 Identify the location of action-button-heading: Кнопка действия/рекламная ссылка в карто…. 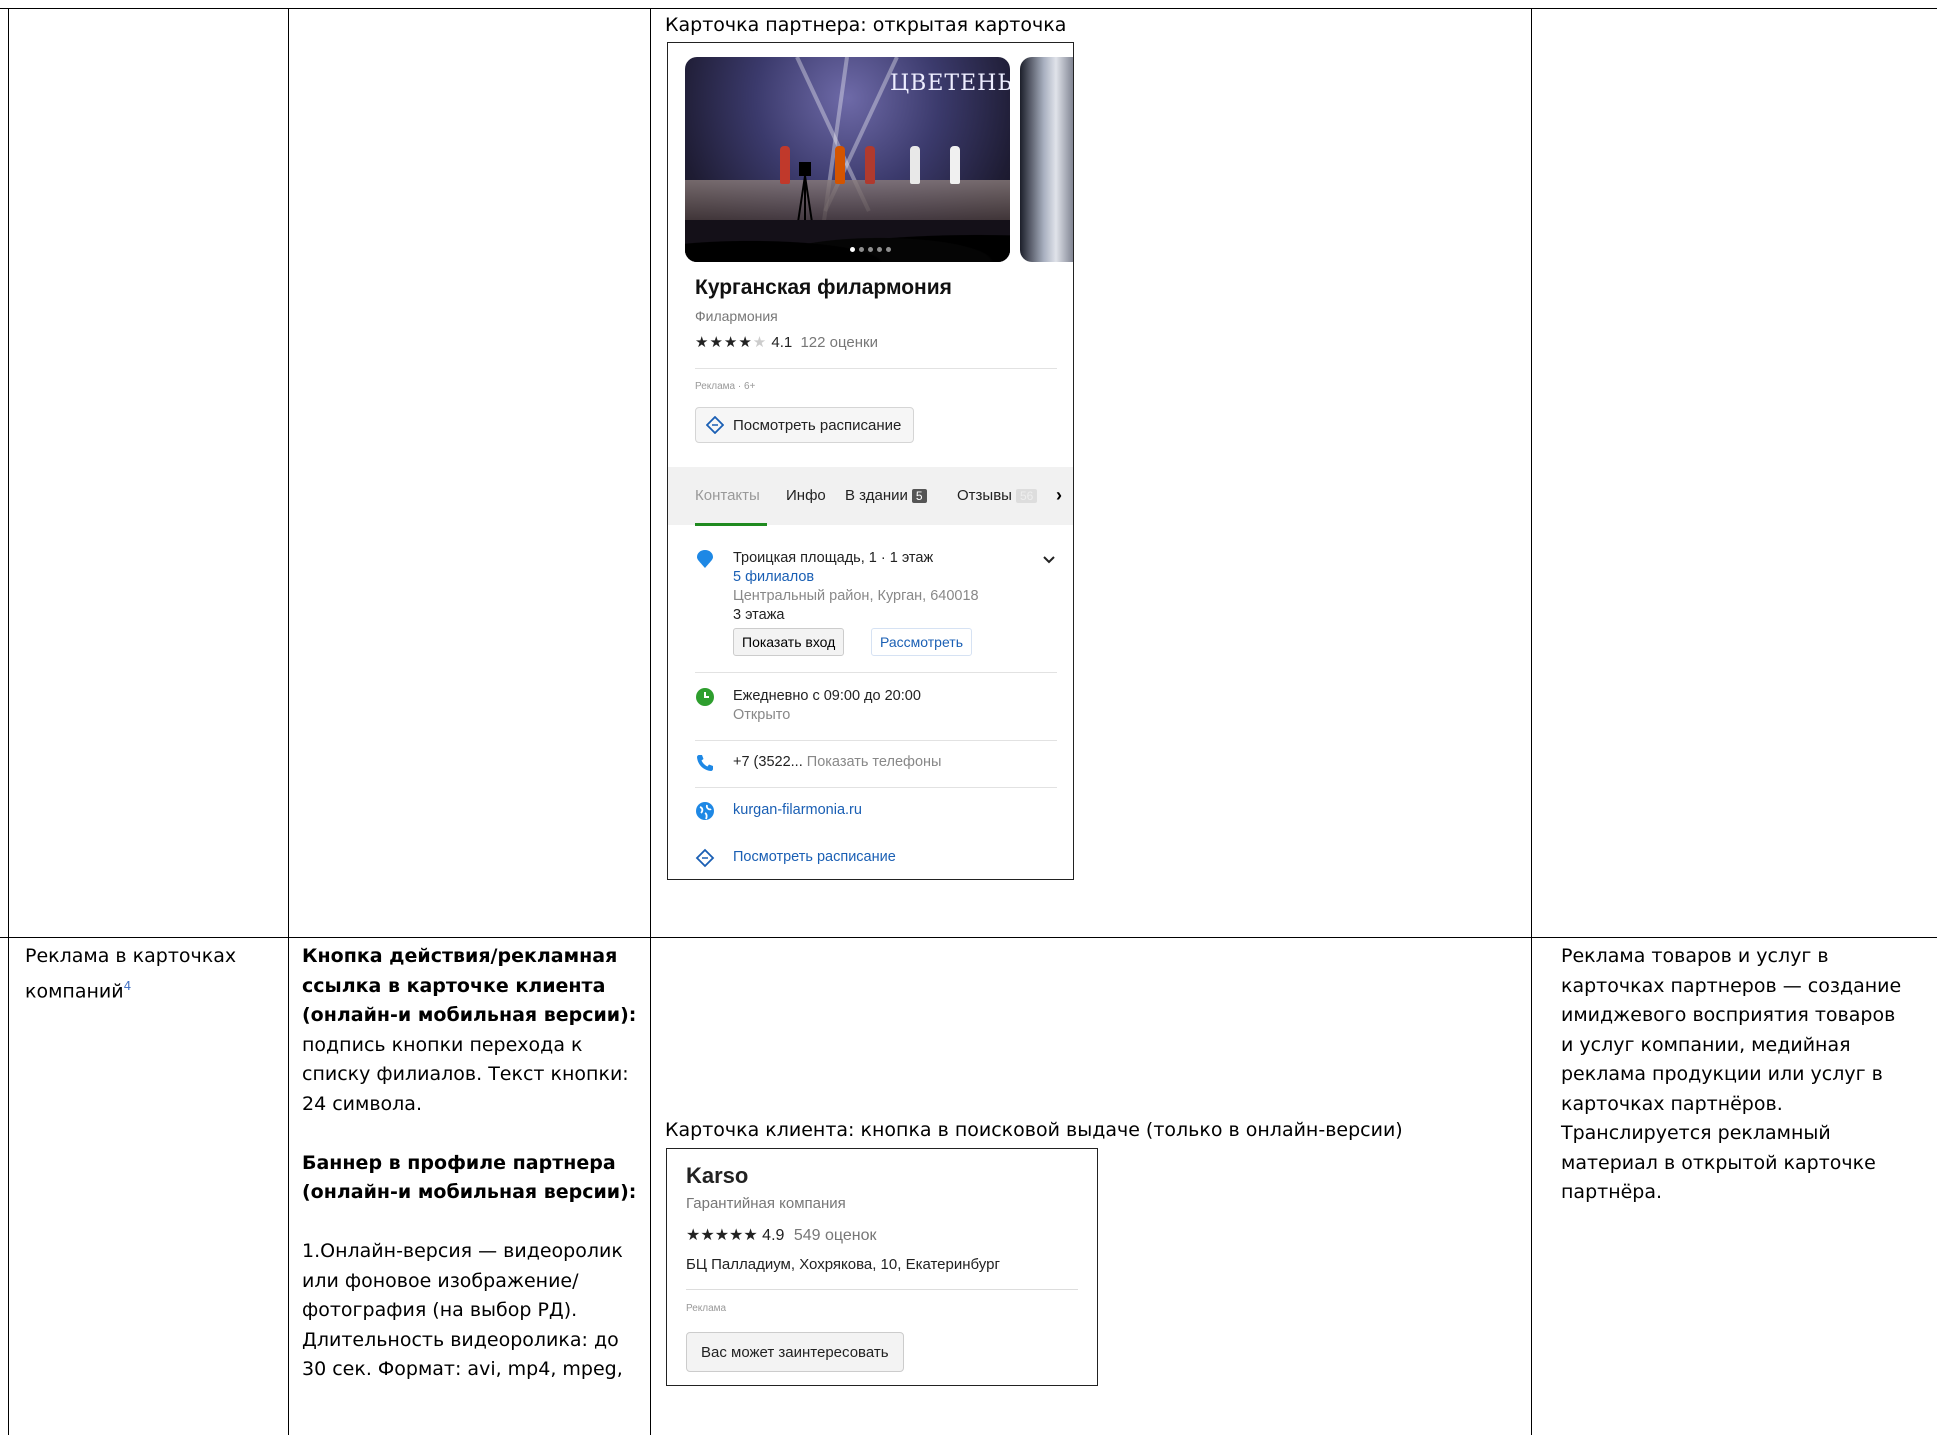
(469, 985).